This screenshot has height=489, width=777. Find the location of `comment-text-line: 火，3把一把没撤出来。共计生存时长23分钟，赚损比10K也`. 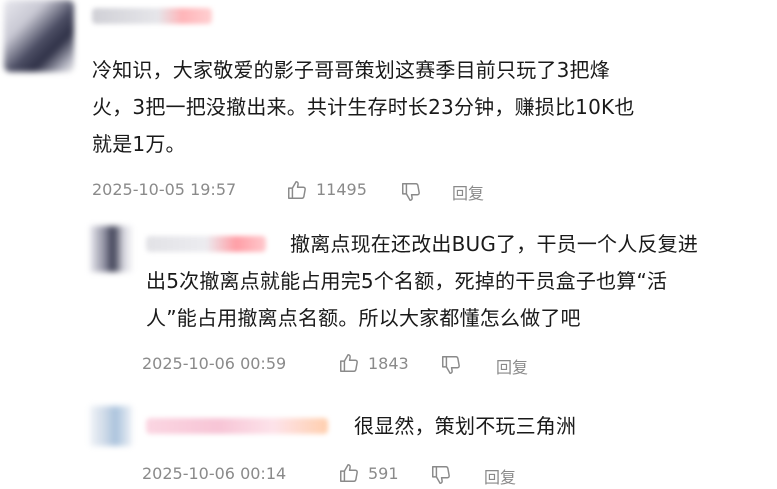

comment-text-line: 火，3把一把没撤出来。共计生存时长23分钟，赚损比10K也 is located at coordinates (363, 107).